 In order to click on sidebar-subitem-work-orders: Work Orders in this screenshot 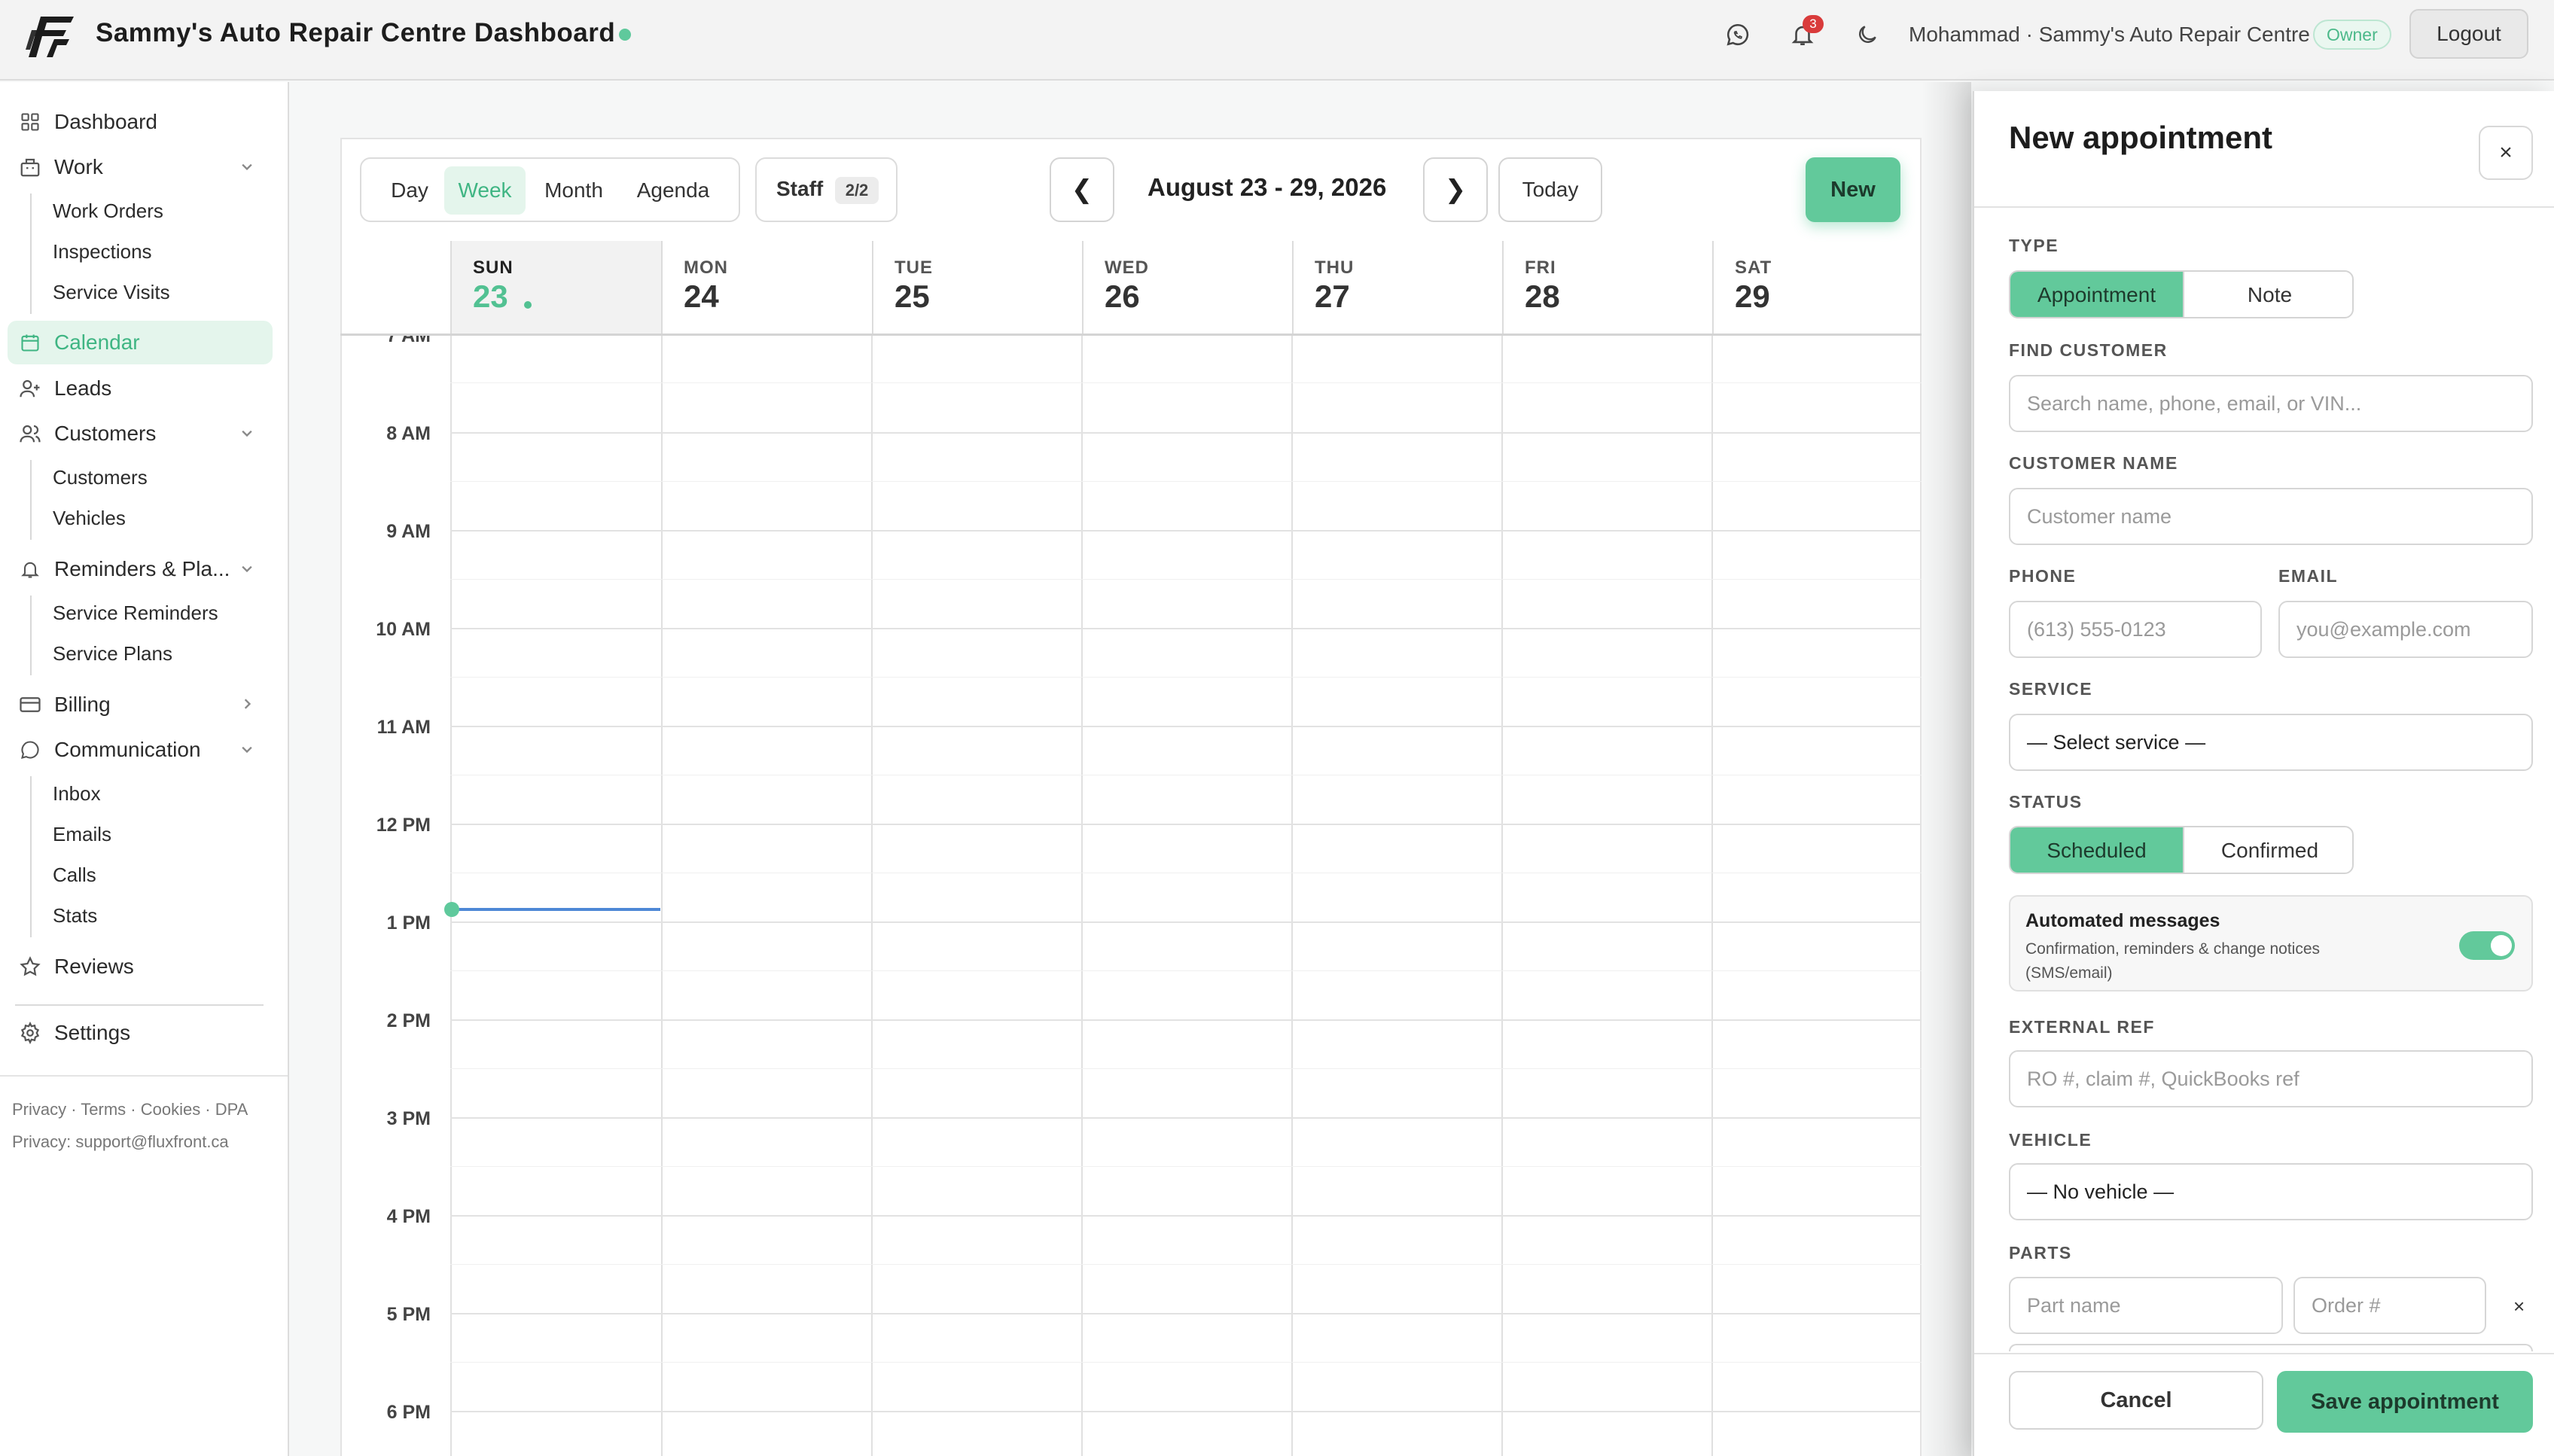, I will do `click(108, 211)`.